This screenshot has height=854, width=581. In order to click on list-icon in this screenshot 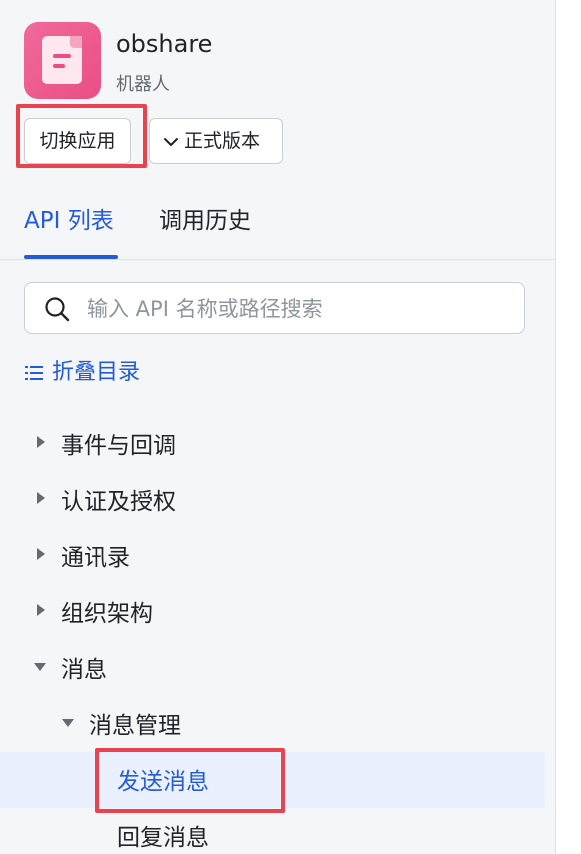, I will do `click(34, 373)`.